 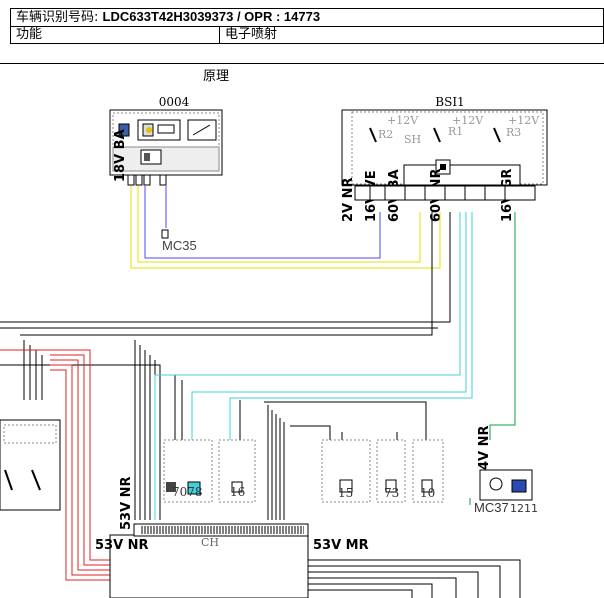 What do you see at coordinates (524, 120) in the screenshot?
I see `relay-12v-c: +12V` at bounding box center [524, 120].